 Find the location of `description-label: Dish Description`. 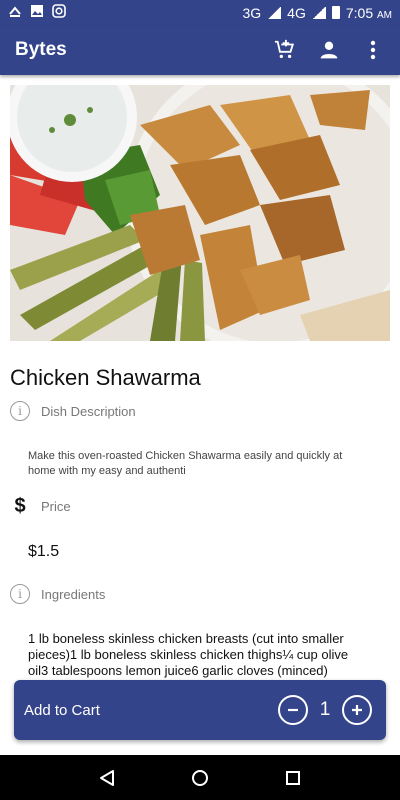

description-label: Dish Description is located at coordinates (88, 411).